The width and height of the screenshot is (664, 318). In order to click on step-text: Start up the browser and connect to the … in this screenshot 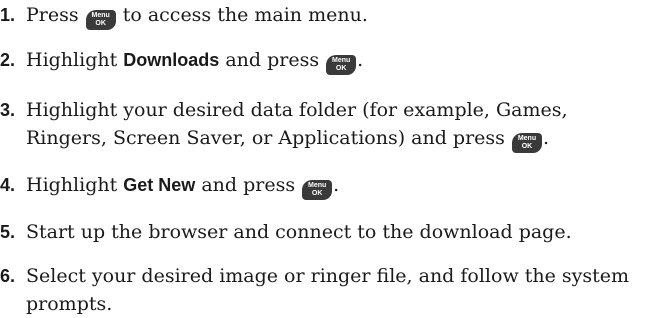, I will do `click(299, 232)`.